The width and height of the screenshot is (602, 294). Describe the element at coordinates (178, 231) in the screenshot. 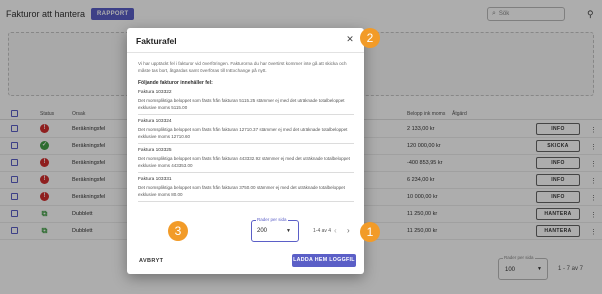

I see `callout-badge-cancel: 3` at that location.